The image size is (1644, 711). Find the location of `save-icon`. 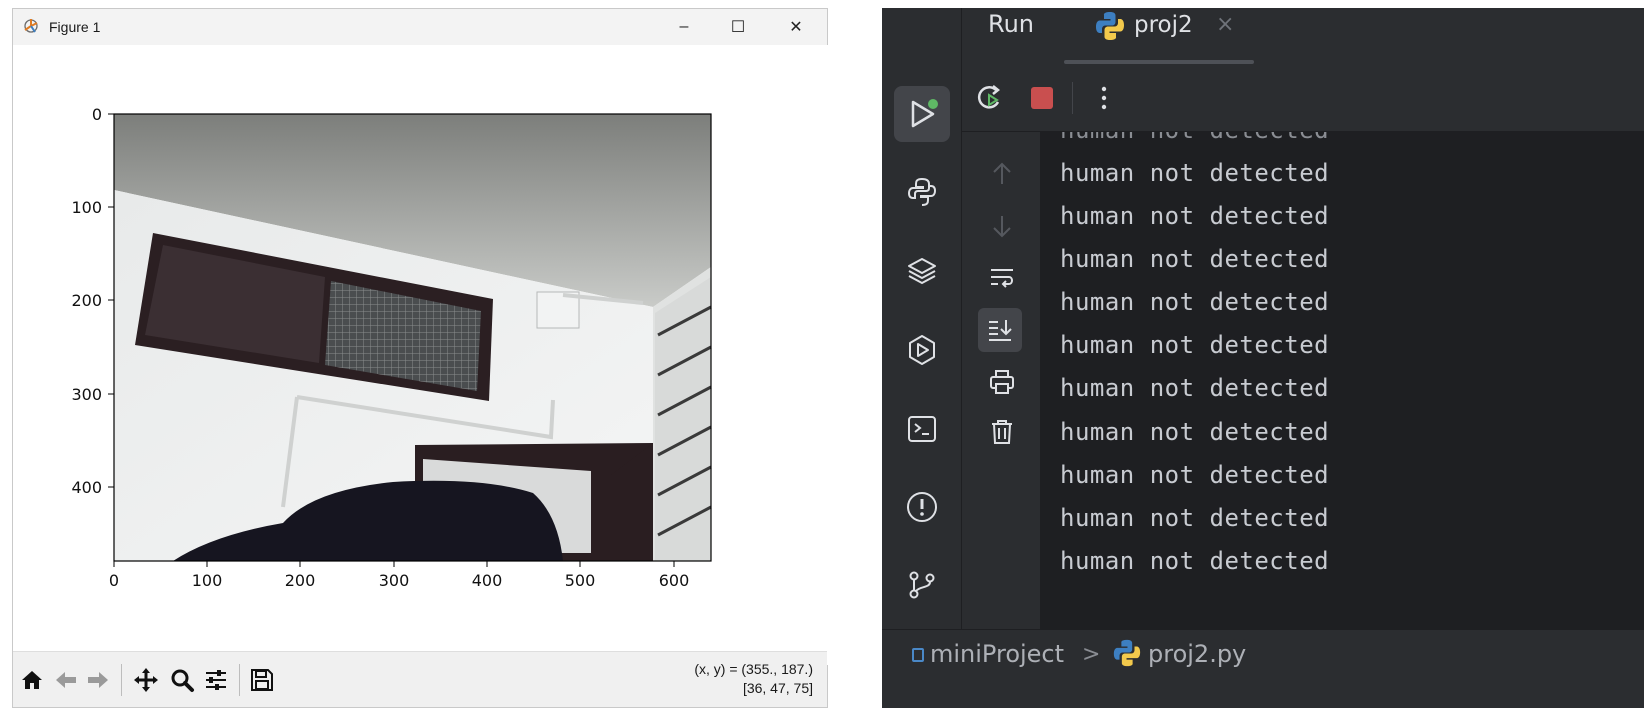

save-icon is located at coordinates (262, 680).